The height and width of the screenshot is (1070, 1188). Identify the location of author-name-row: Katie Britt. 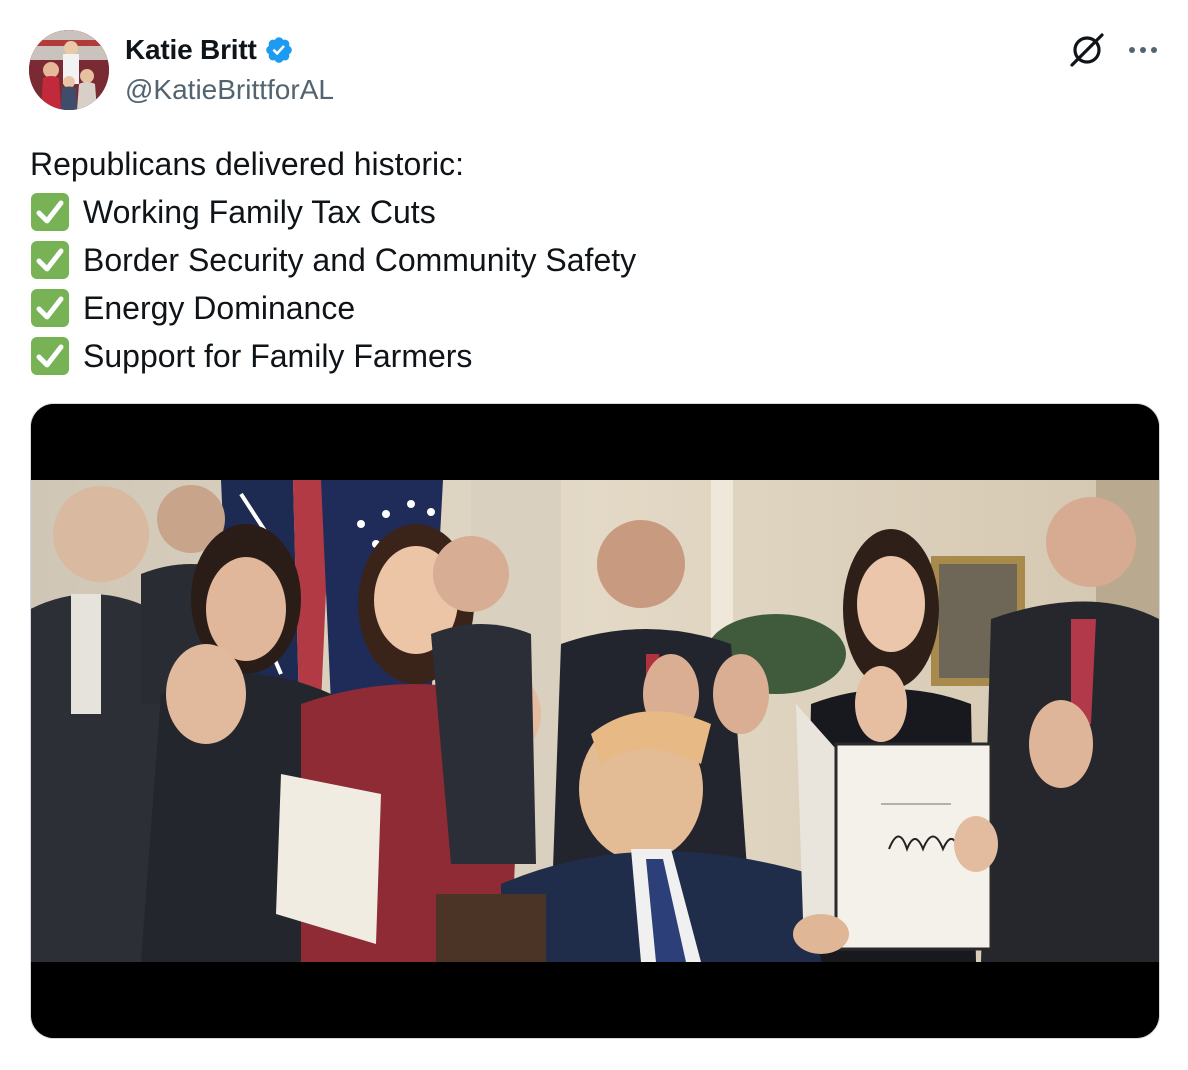
(209, 50).